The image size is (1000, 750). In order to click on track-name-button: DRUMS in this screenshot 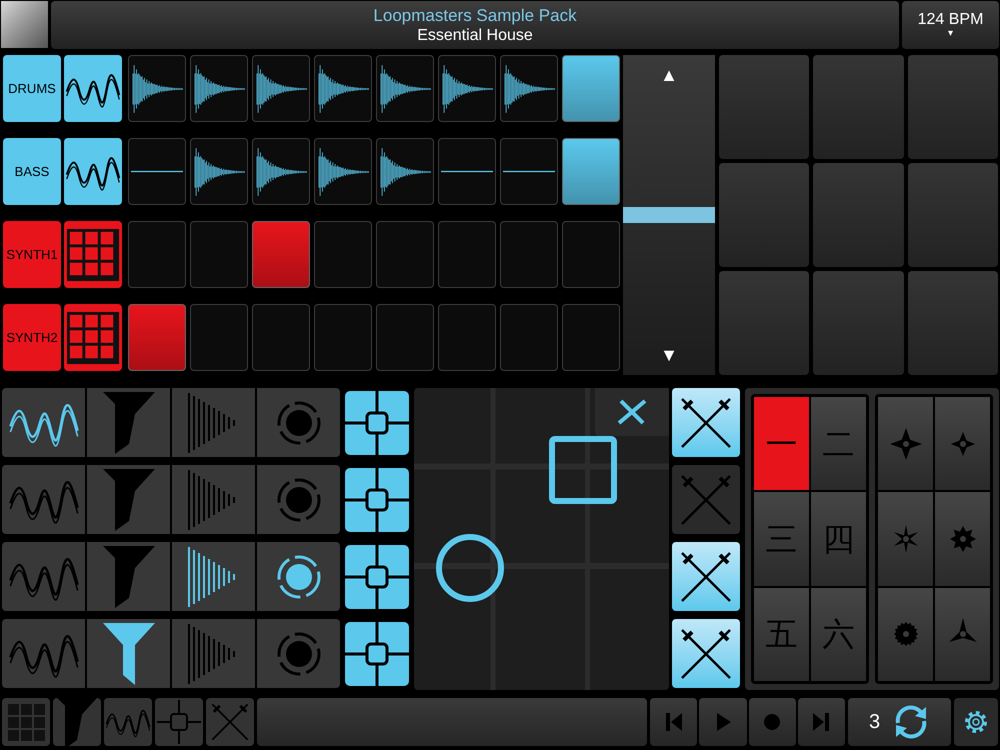, I will do `click(32, 88)`.